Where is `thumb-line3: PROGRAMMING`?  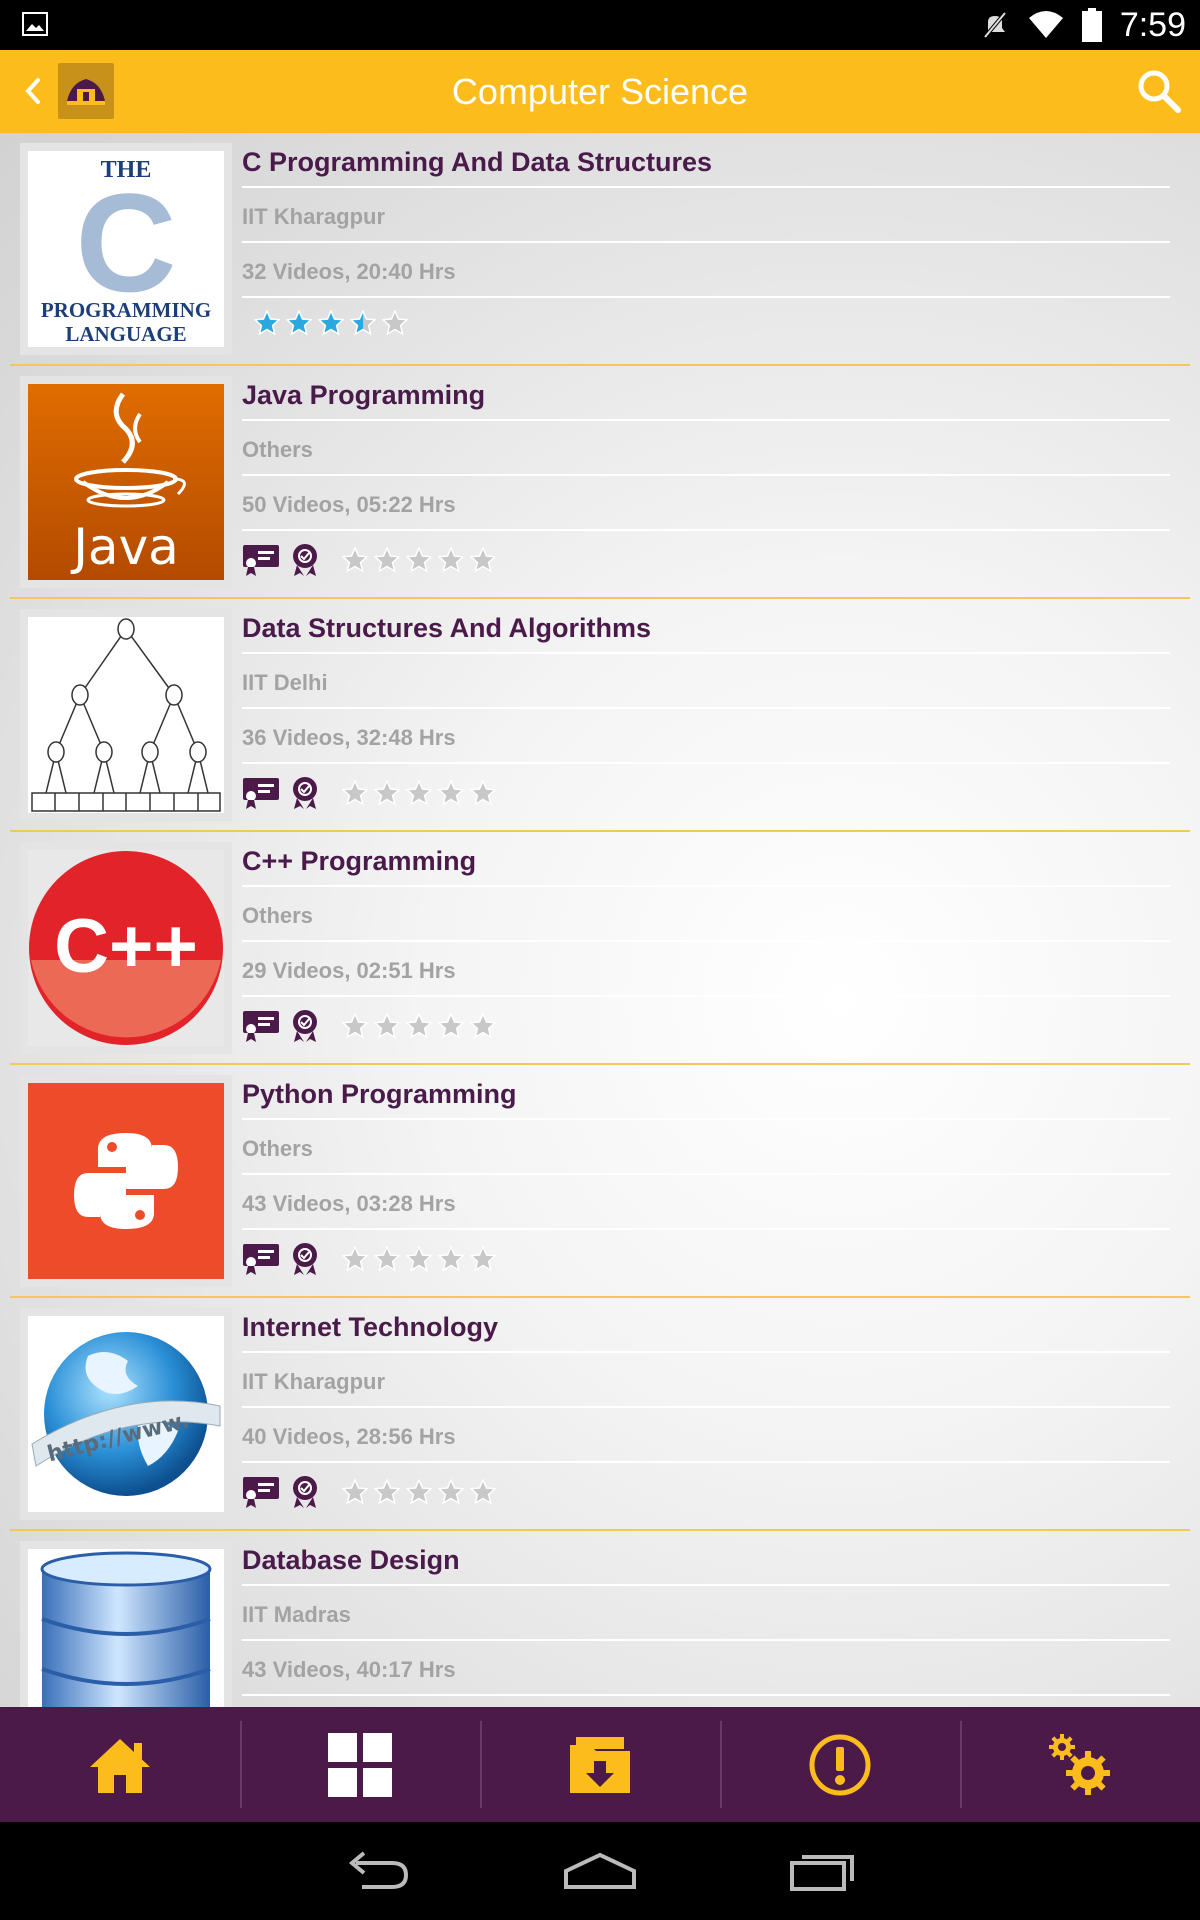 thumb-line3: PROGRAMMING is located at coordinates (126, 310).